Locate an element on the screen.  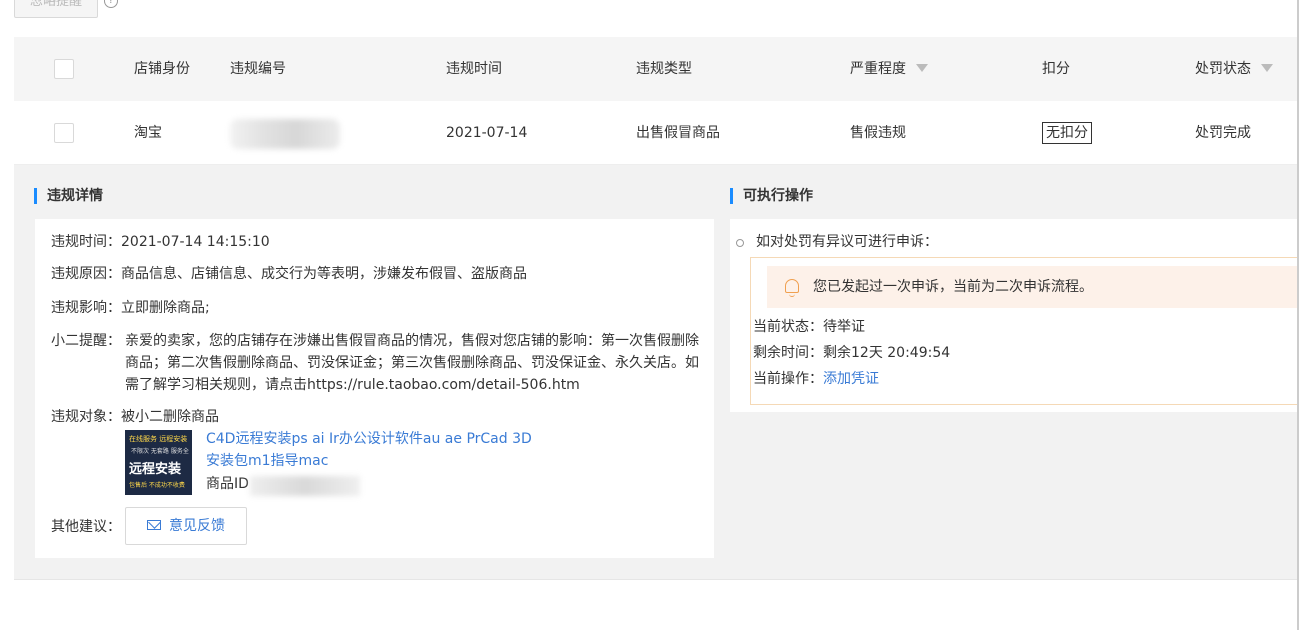
blurred-product-id is located at coordinates (305, 486).